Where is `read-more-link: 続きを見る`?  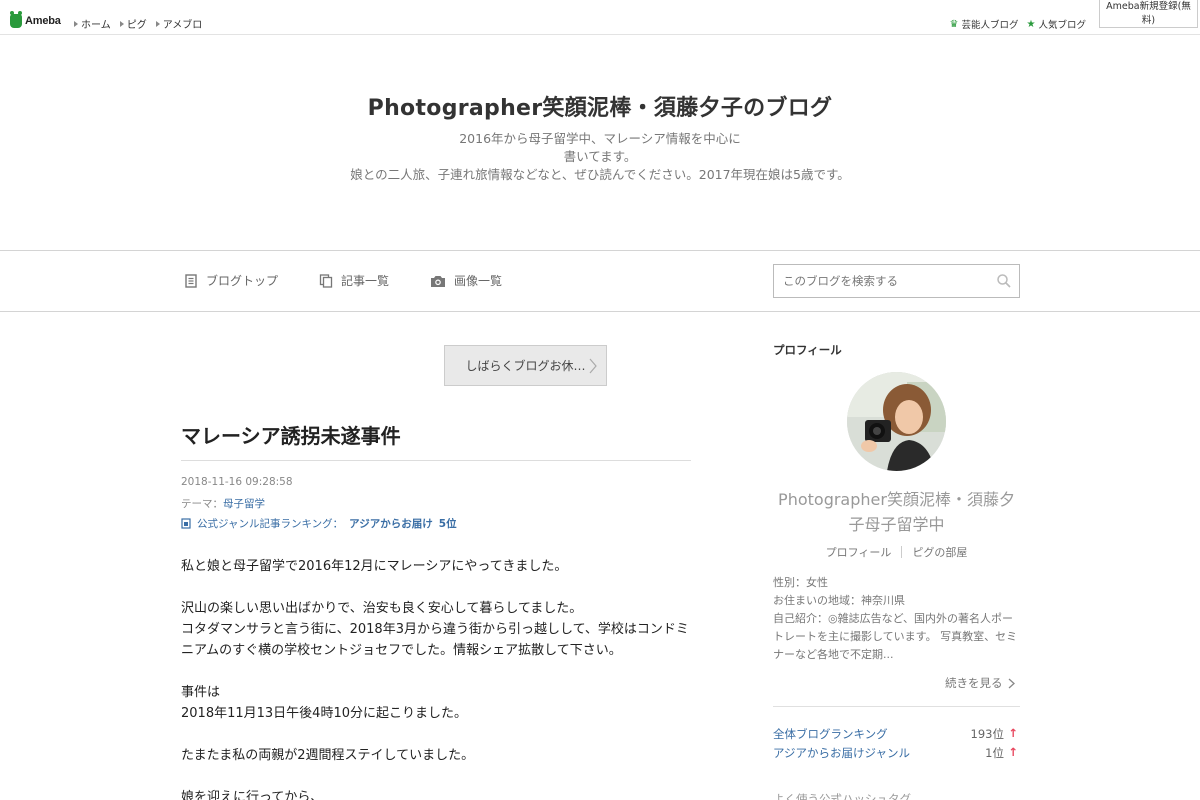 read-more-link: 続きを見る is located at coordinates (980, 683).